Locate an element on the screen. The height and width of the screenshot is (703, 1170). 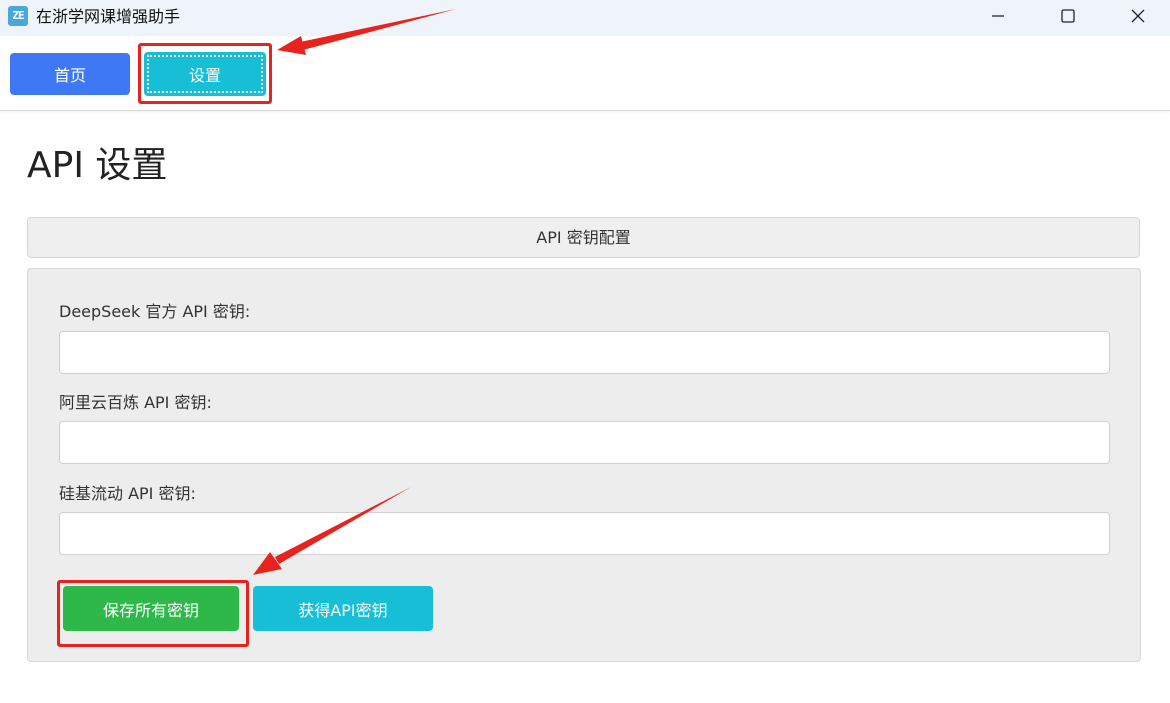
maximize-button is located at coordinates (1068, 16).